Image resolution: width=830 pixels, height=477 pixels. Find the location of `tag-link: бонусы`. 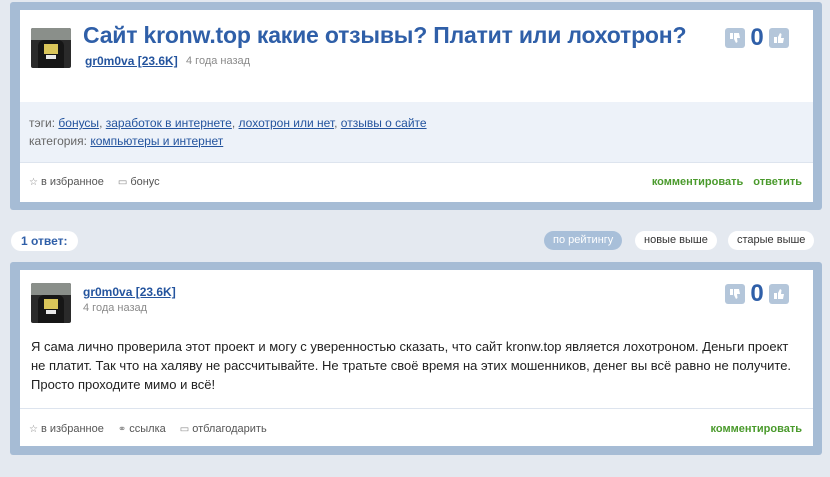

tag-link: бонусы is located at coordinates (78, 123).